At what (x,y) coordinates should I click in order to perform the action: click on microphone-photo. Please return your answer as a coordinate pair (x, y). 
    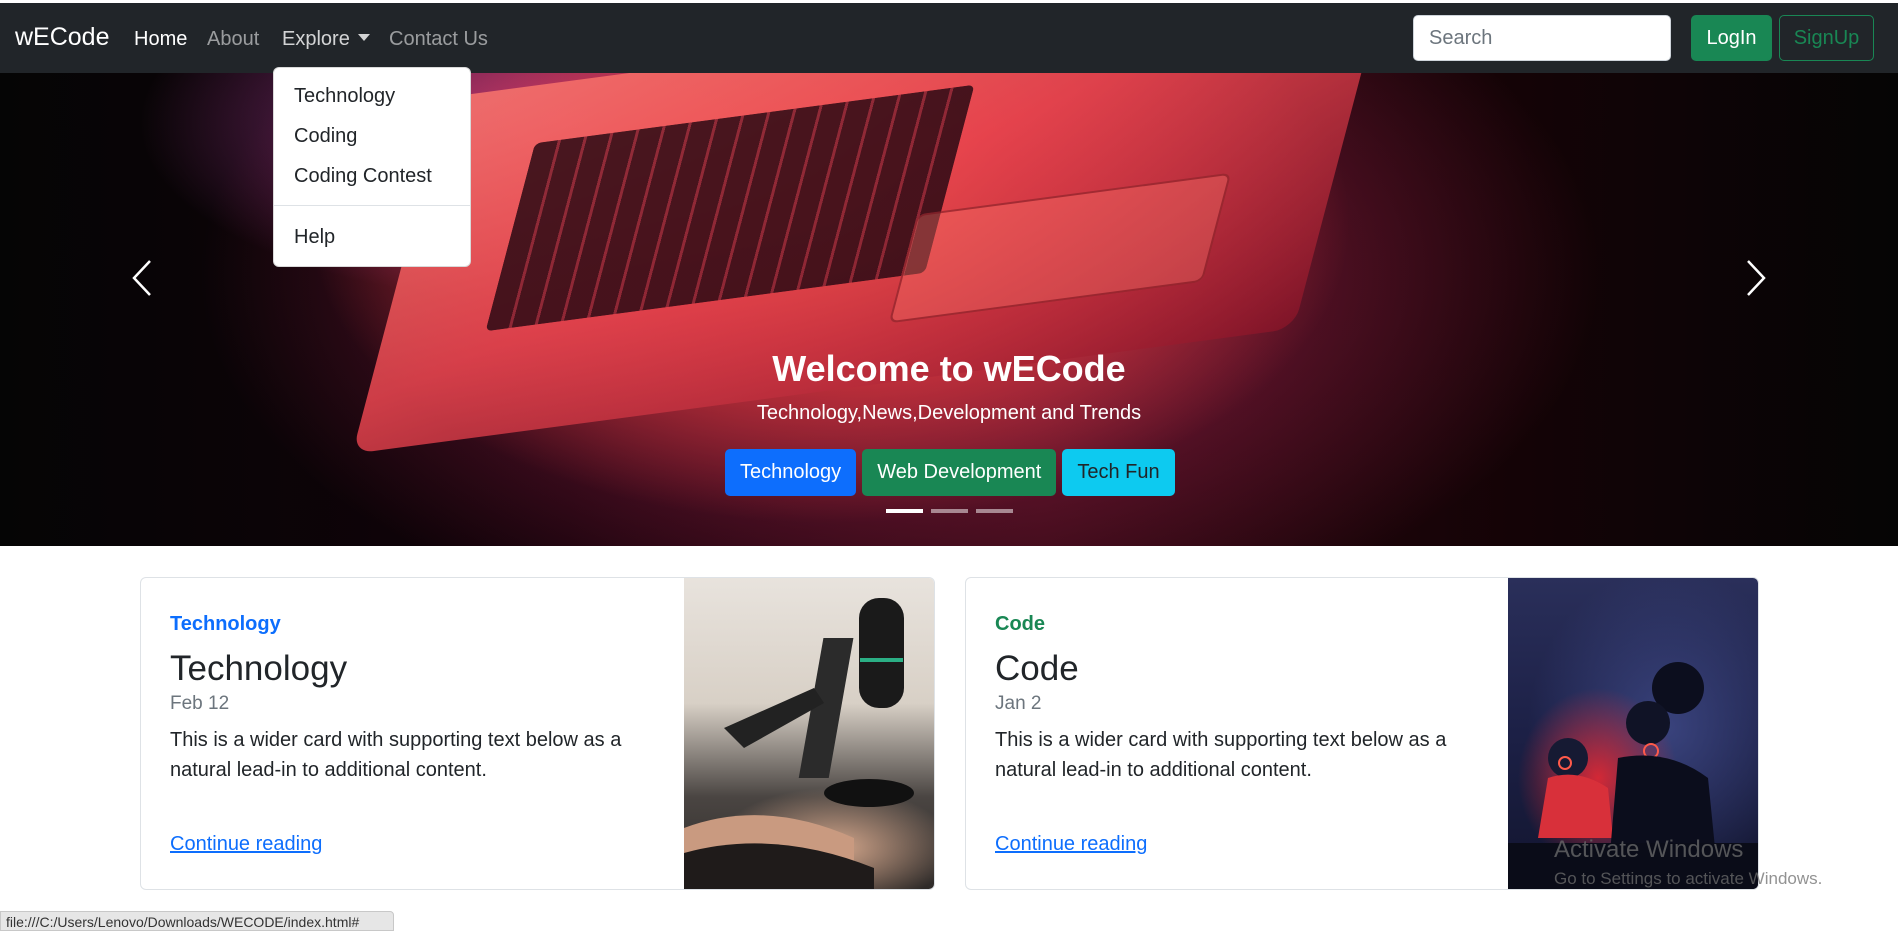
    Looking at the image, I should click on (799, 743).